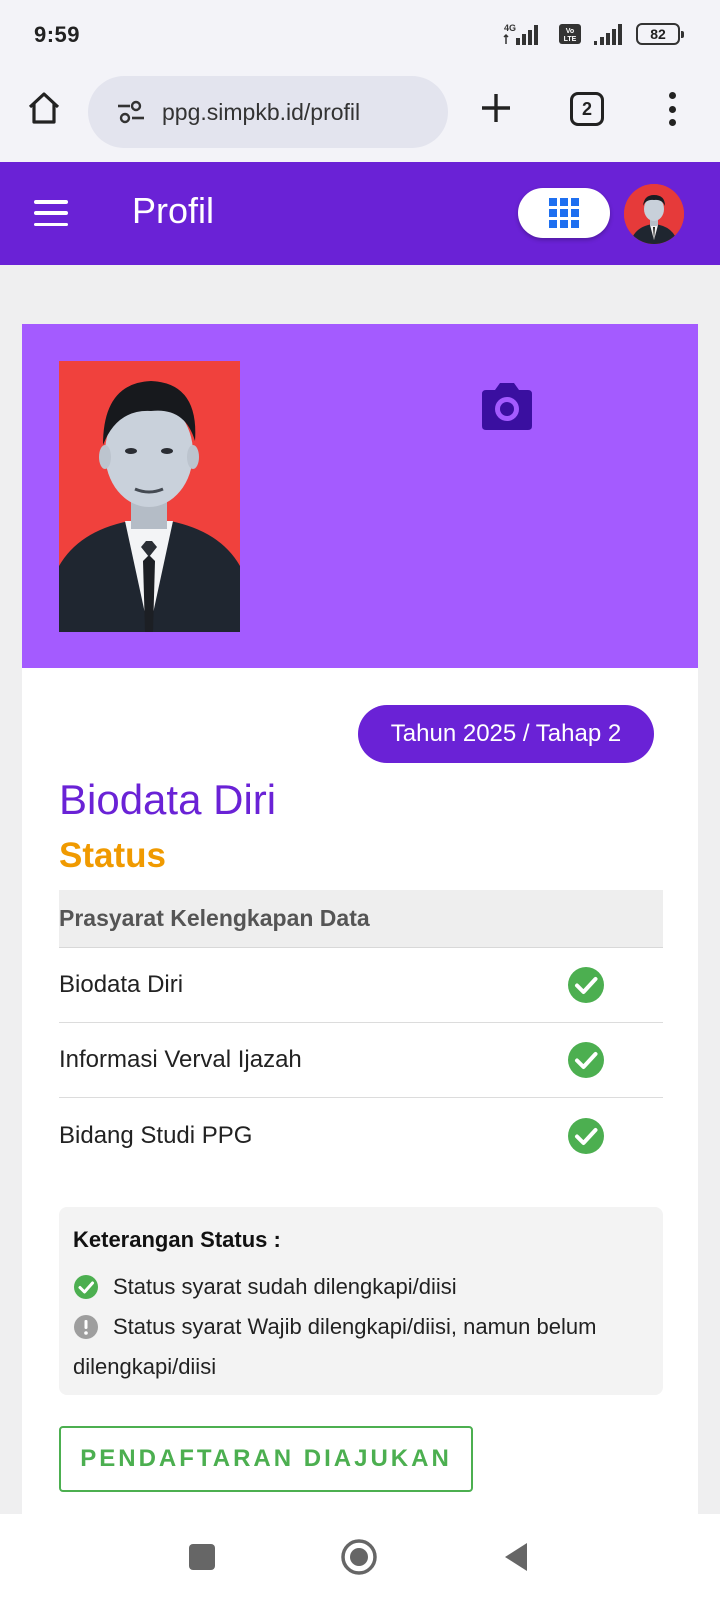  Describe the element at coordinates (570, 39) in the screenshot. I see `svg-text: LTE` at that location.